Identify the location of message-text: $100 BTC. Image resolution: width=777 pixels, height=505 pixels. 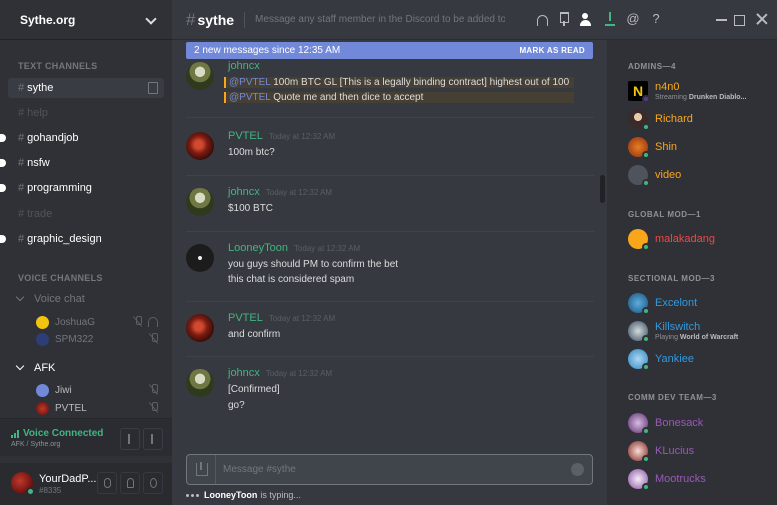
(251, 208).